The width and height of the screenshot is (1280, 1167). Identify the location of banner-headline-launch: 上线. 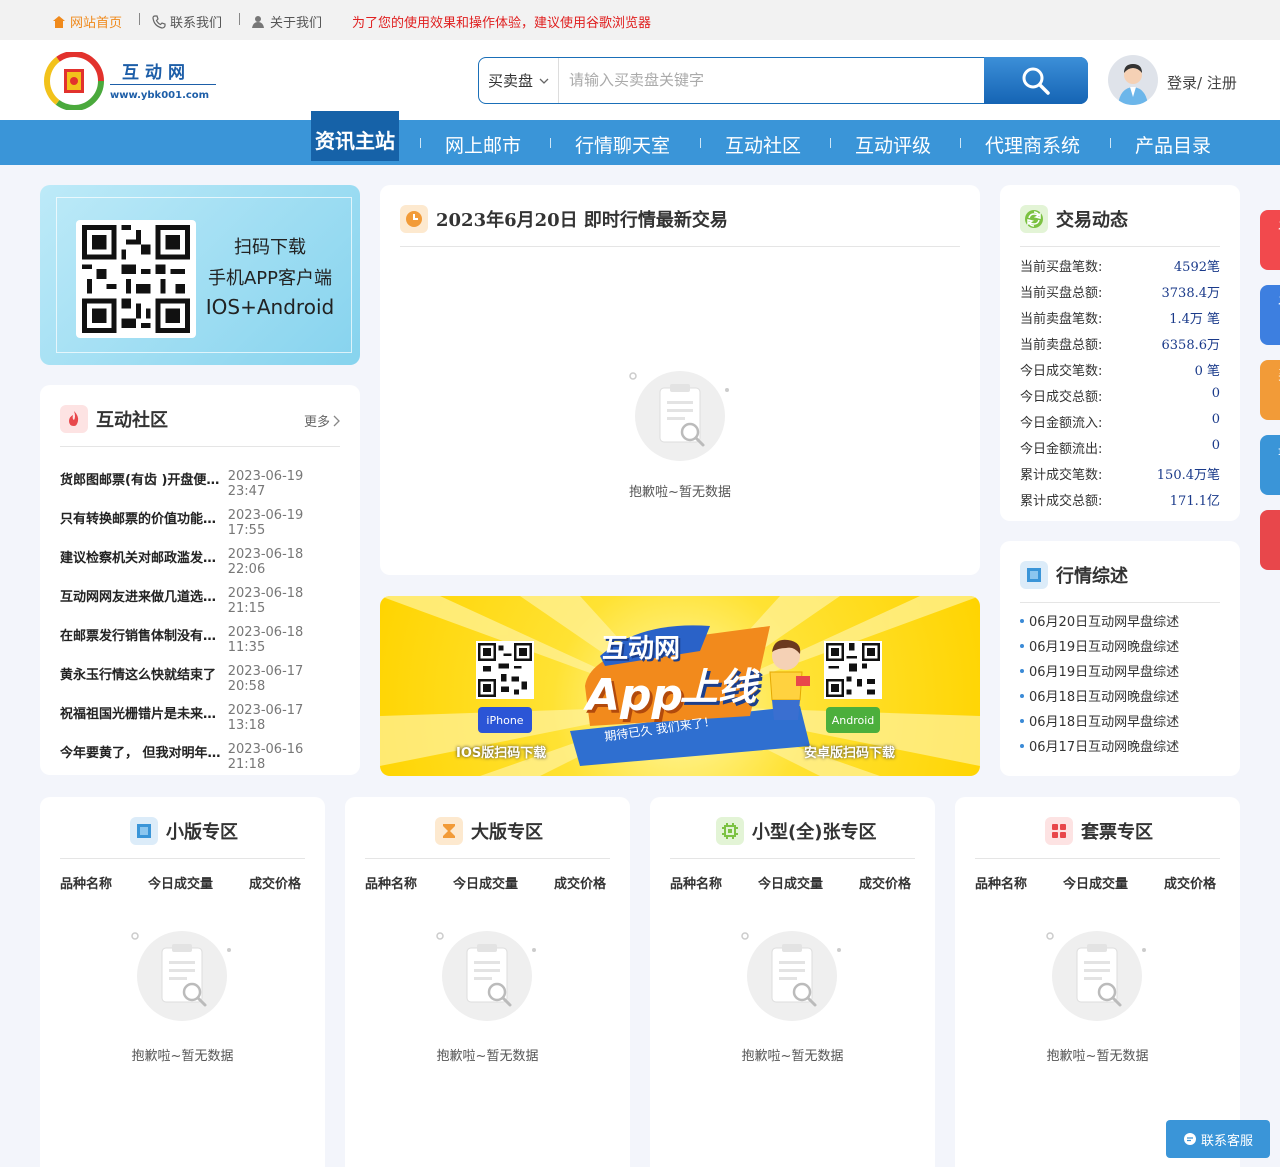
(718, 687).